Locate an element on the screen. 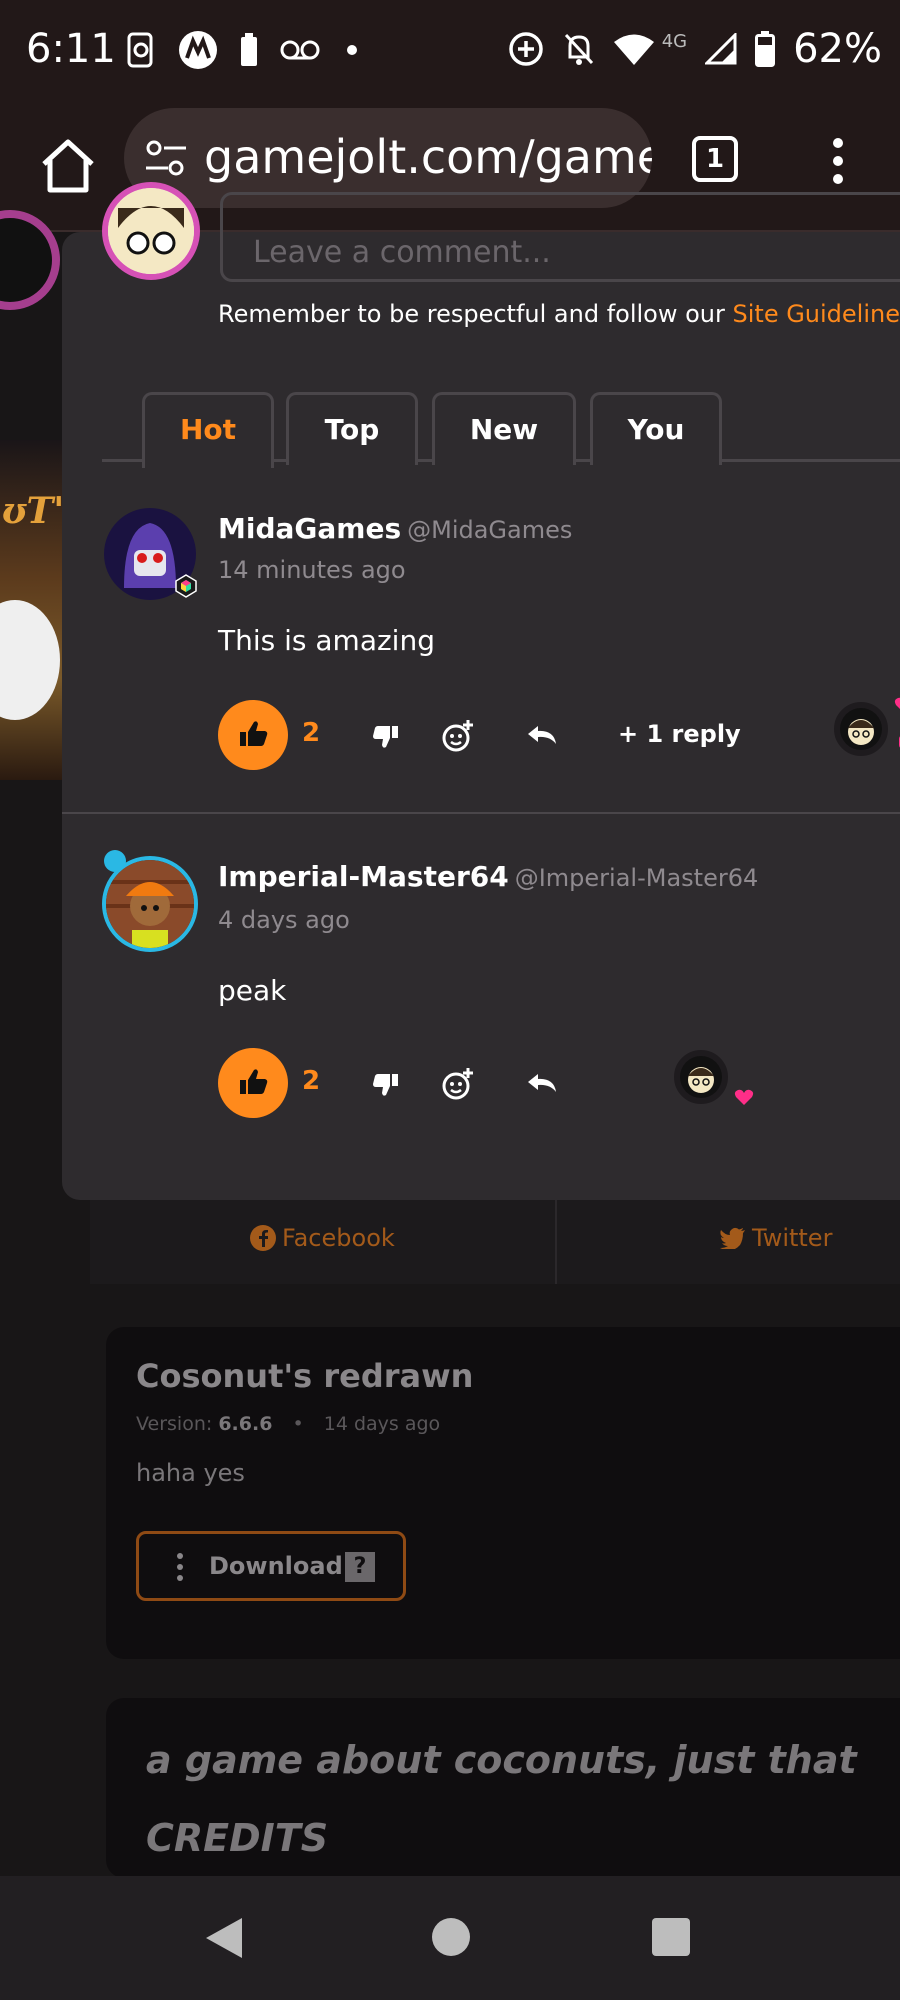 This screenshot has height=2000, width=900. release-description: haha yes is located at coordinates (190, 1473).